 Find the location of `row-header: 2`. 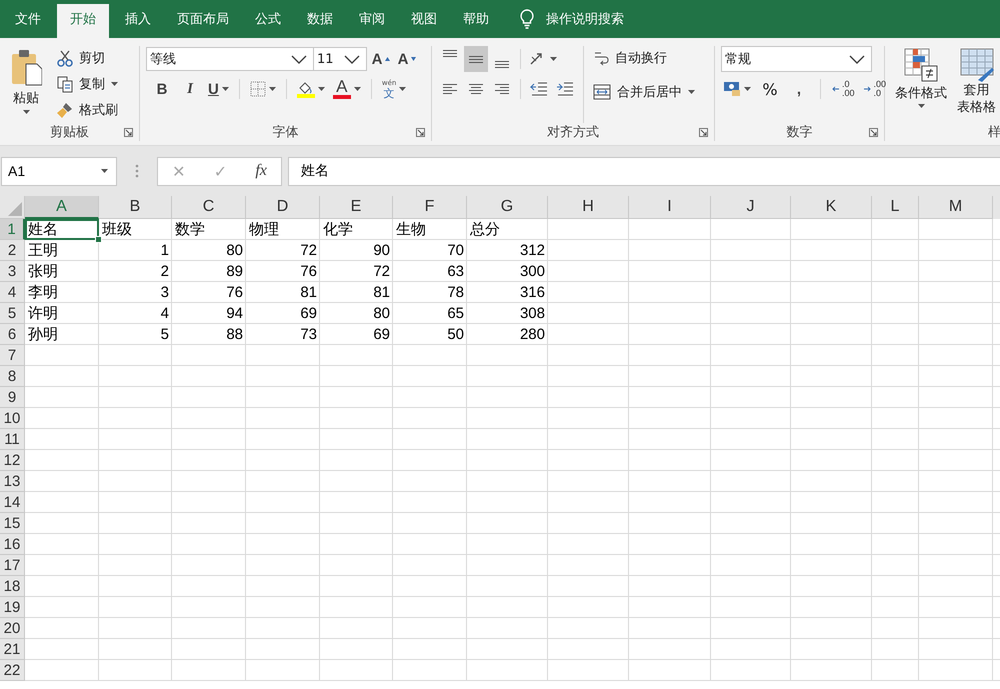

row-header: 2 is located at coordinates (12, 250).